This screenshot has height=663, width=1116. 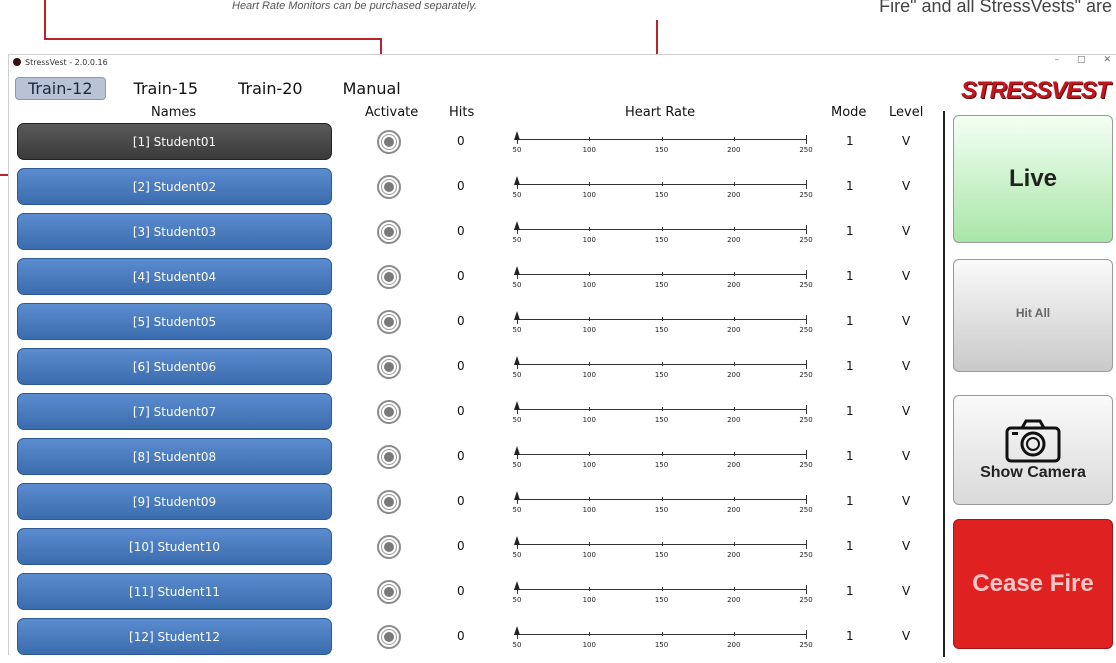 I want to click on student-button: [7] Student07, so click(x=174, y=411).